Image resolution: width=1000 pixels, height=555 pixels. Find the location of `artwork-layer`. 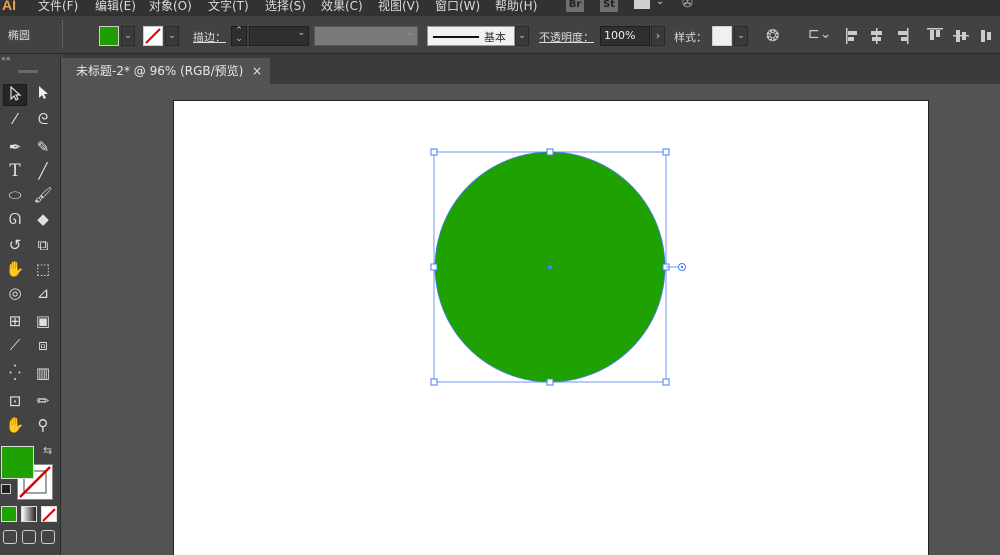

artwork-layer is located at coordinates (558, 267).